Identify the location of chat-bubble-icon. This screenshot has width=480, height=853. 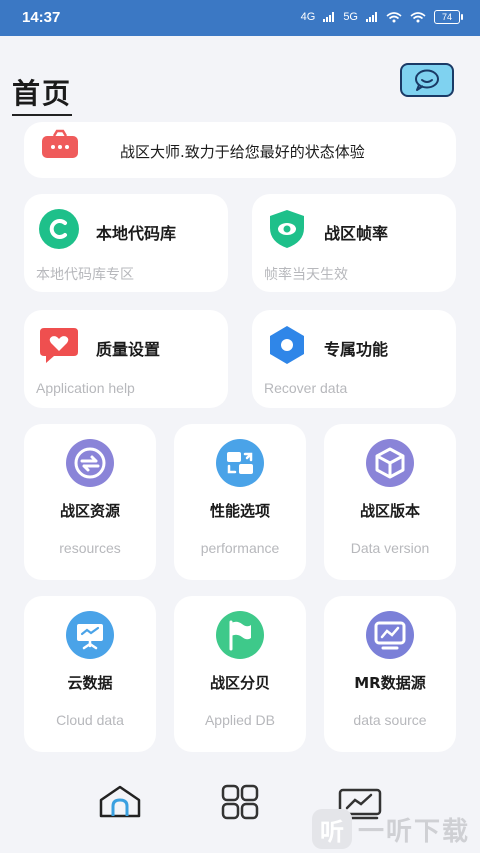
(427, 80).